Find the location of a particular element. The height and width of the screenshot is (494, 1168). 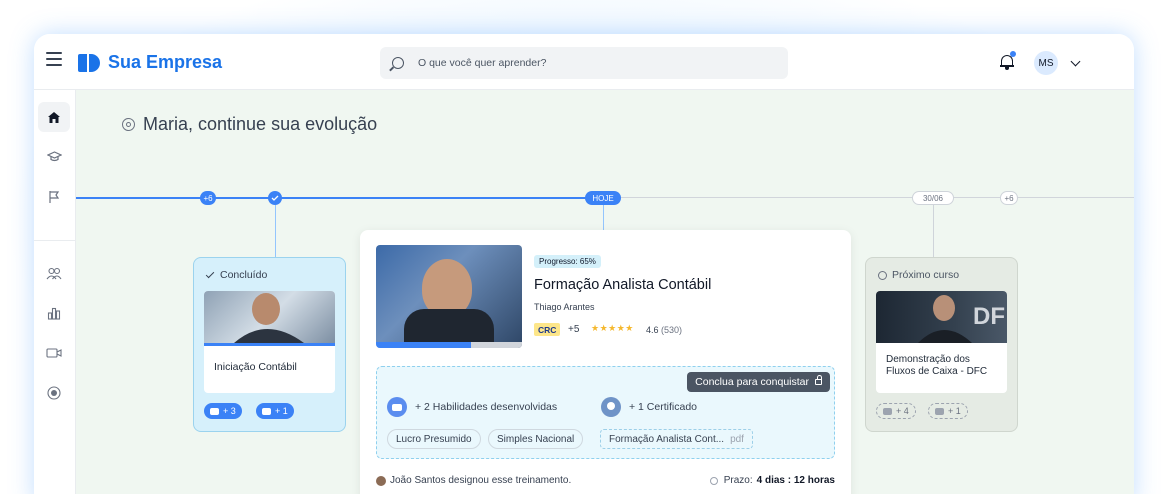

conquer-tooltip: Conclua para conquistar is located at coordinates (758, 382).